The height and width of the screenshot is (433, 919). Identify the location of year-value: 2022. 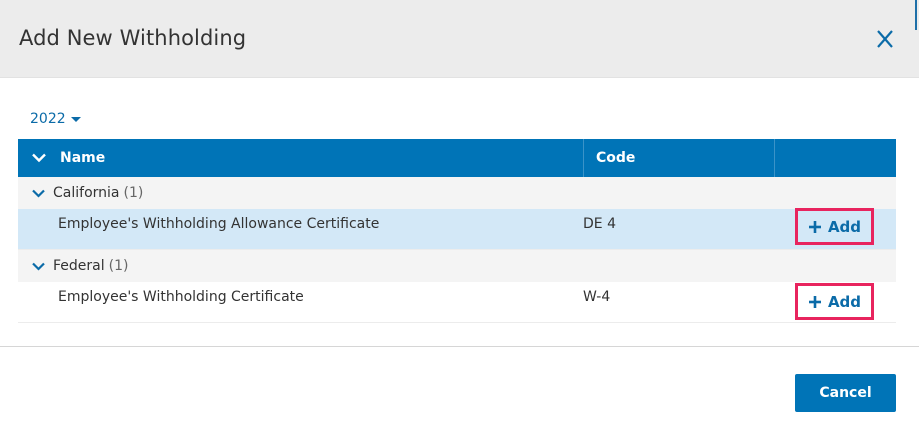
(48, 119).